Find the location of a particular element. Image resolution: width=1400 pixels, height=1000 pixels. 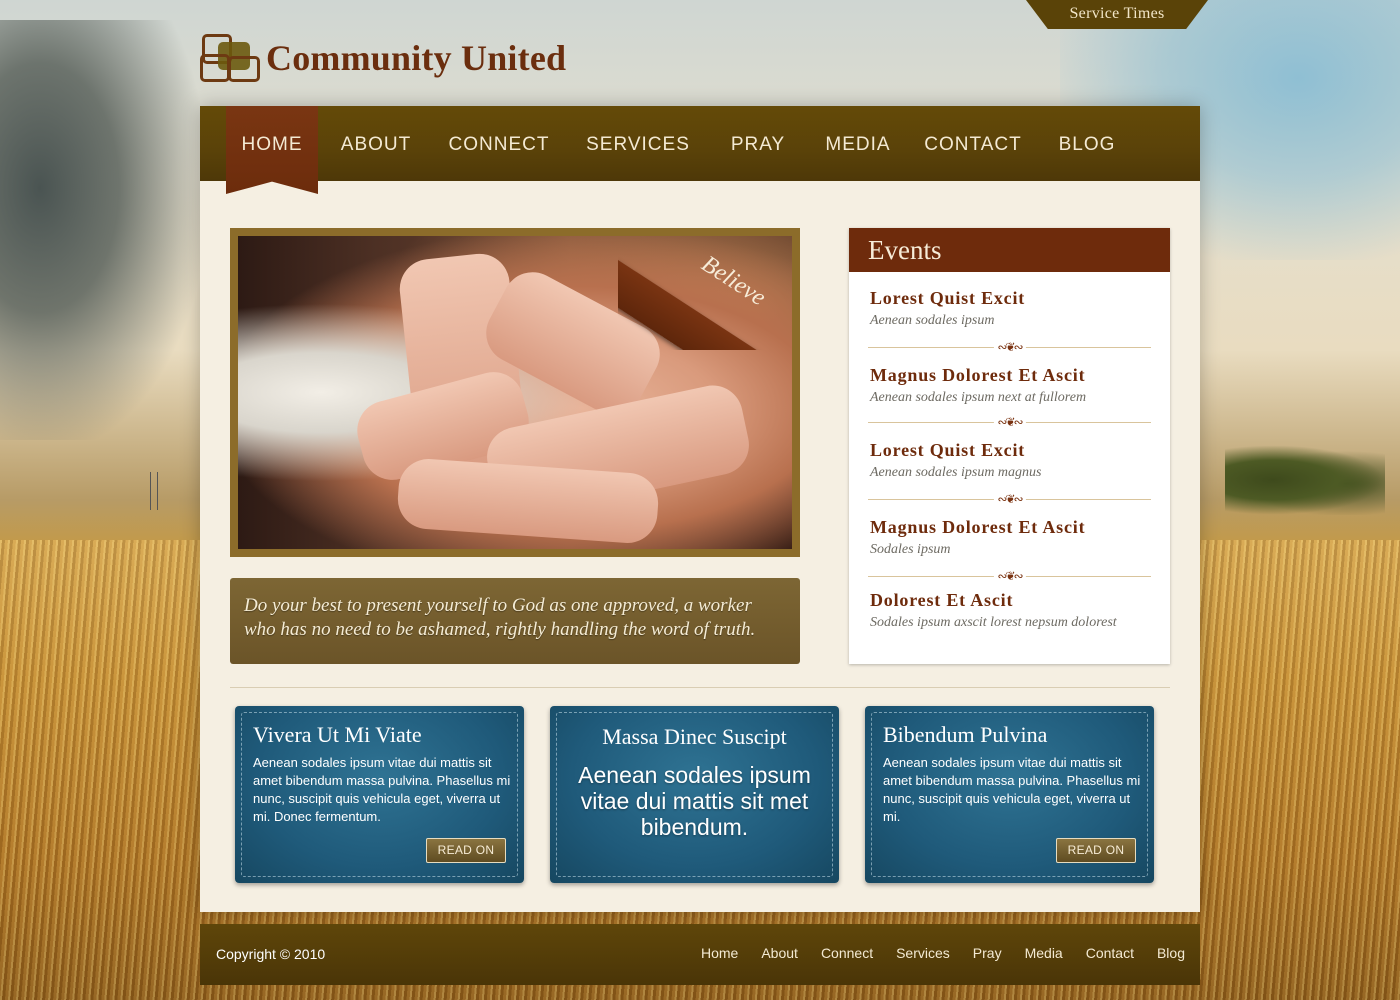

nav-item-contact: CONTACT is located at coordinates (973, 143).